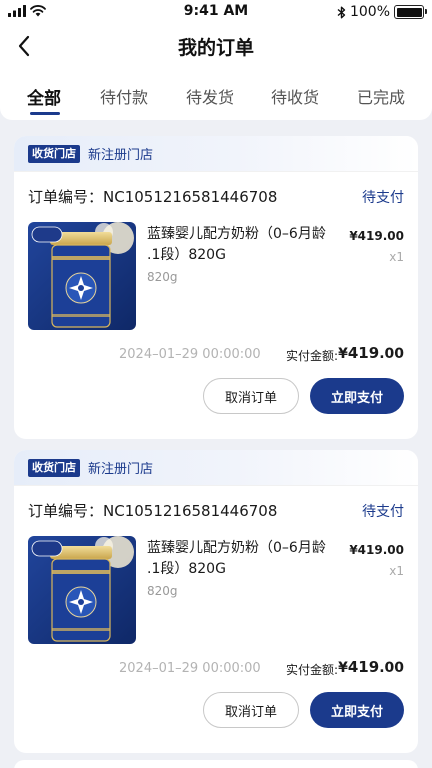 The image size is (432, 768). I want to click on battery-icon, so click(410, 12).